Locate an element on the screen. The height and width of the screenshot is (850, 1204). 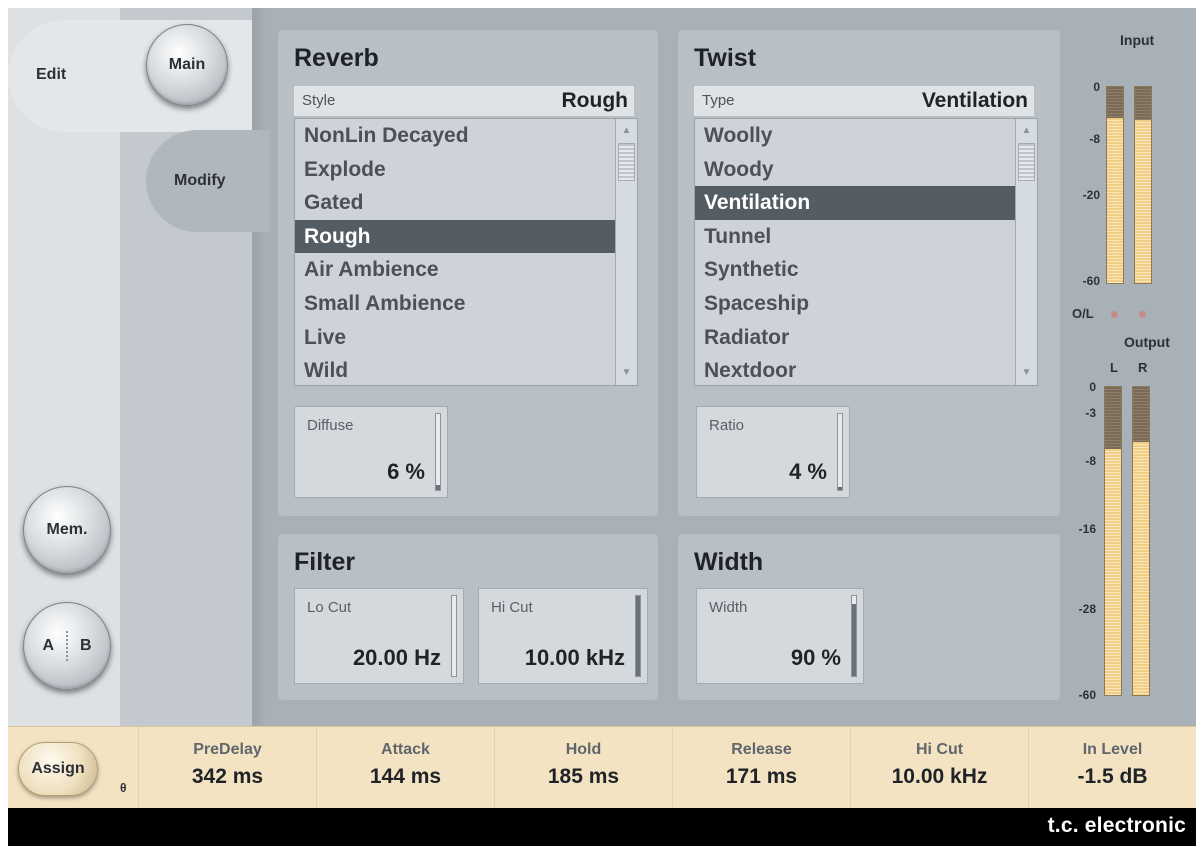
overload-label: O/L is located at coordinates (1083, 313).